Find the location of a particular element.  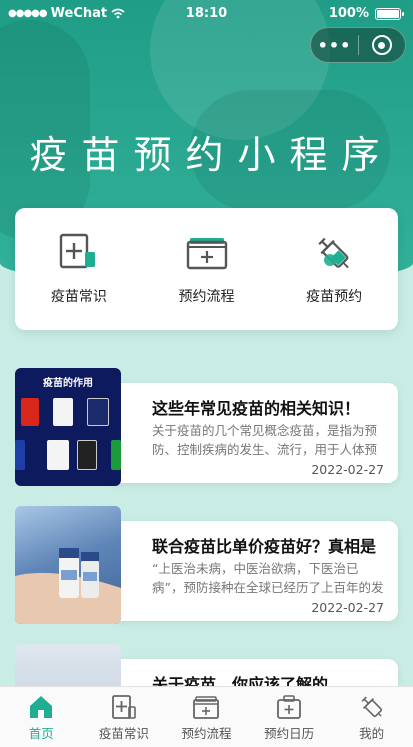

battery-icon is located at coordinates (389, 13).